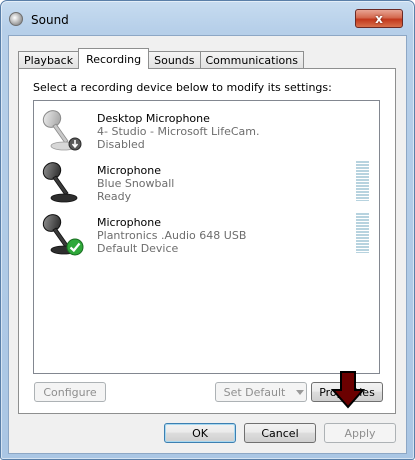 The image size is (415, 460). I want to click on tab-strip: Playback Recording Sounds Communications, so click(161, 58).